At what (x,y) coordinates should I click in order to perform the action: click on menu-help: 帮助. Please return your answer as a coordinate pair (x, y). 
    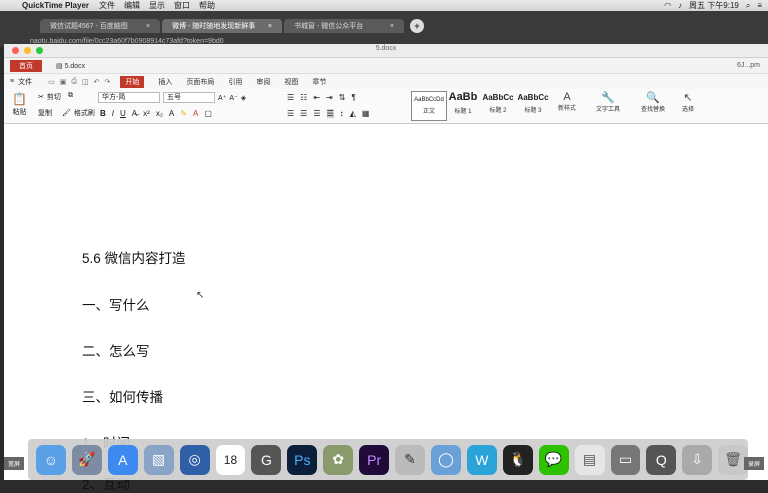
    Looking at the image, I should click on (207, 5).